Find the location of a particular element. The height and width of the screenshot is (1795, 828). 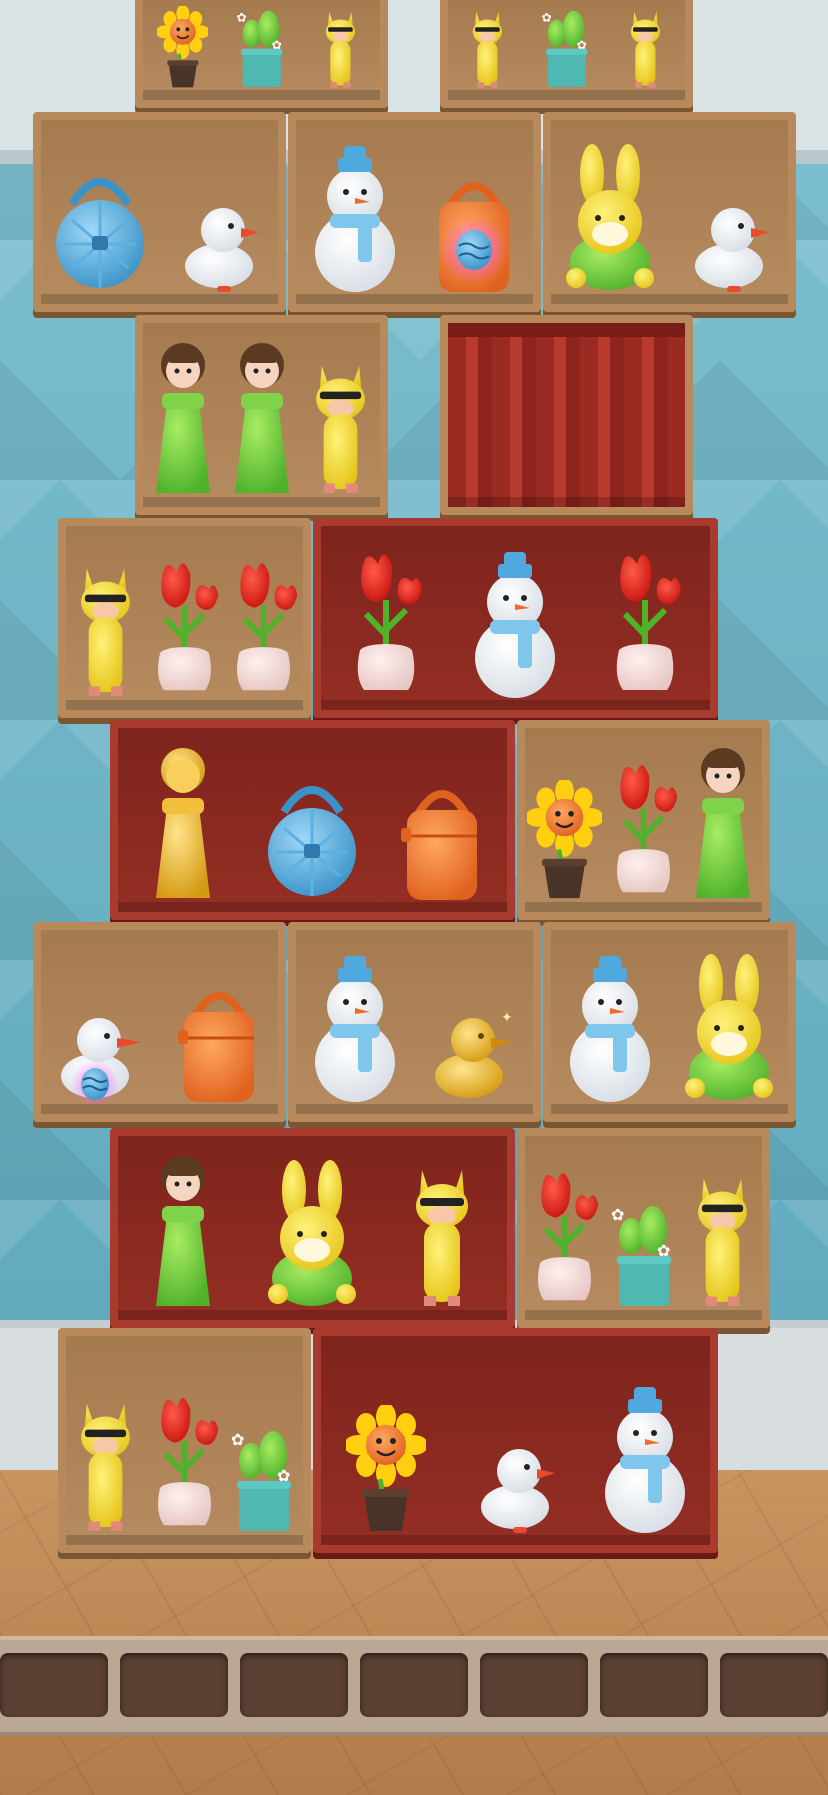

shelf-s-top-right: ✿ ✿ is located at coordinates (566, 54).